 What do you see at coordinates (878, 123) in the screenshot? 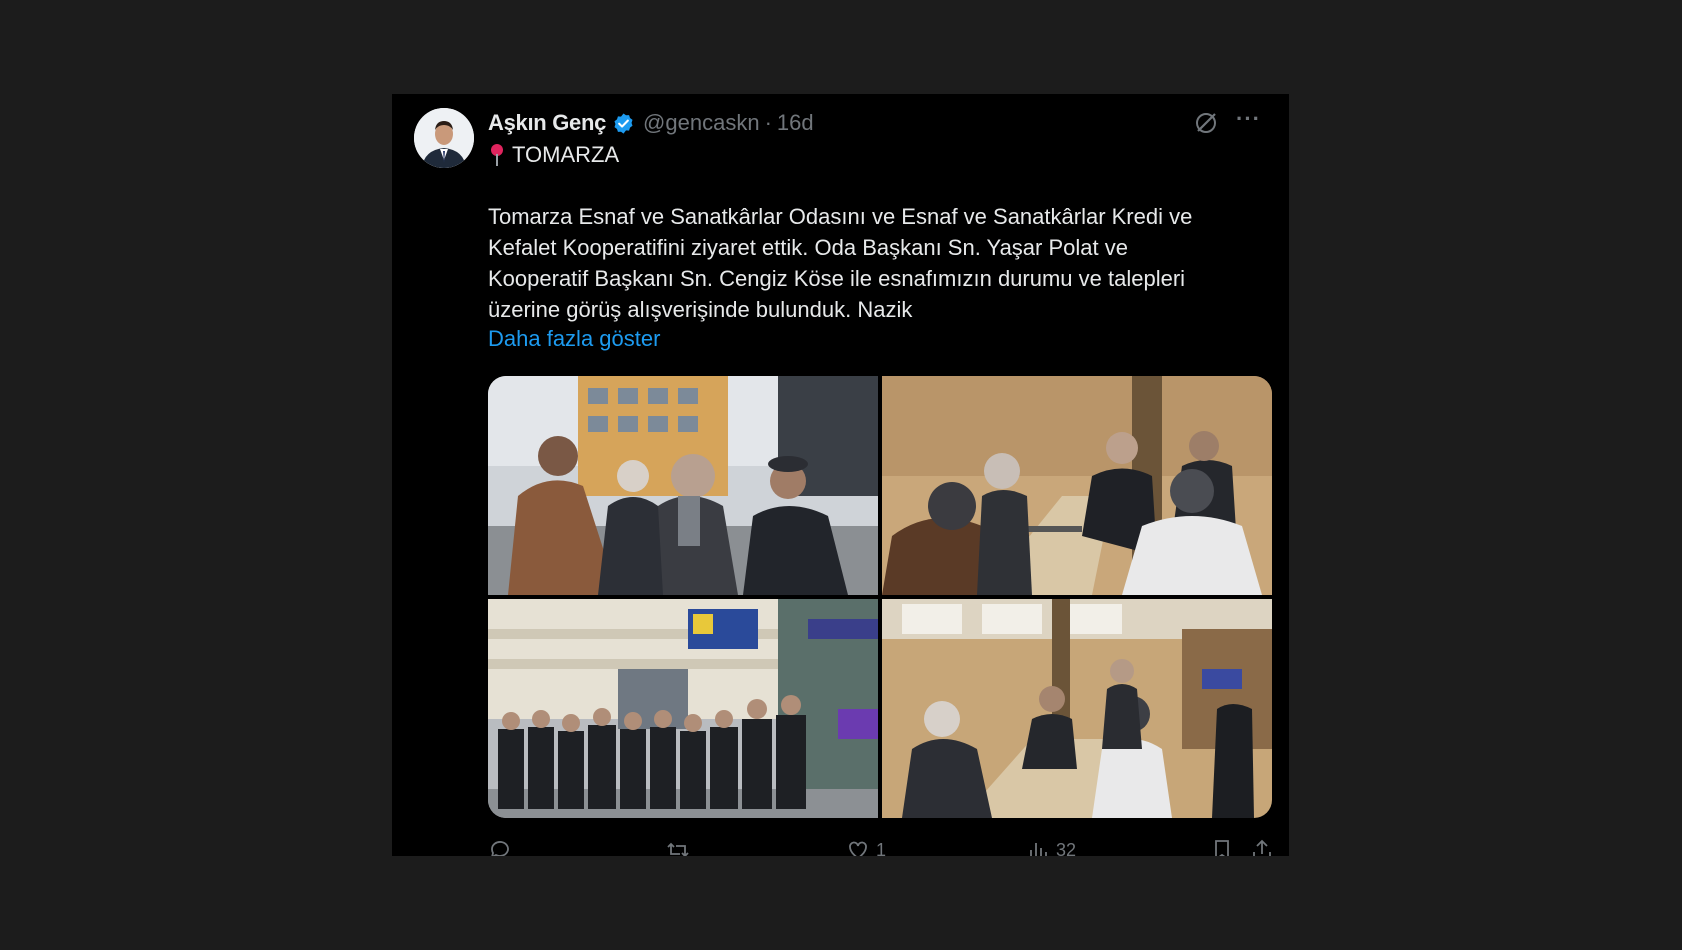
I see `tweet-header: Aşkın Genç @gencaskn · 16d` at bounding box center [878, 123].